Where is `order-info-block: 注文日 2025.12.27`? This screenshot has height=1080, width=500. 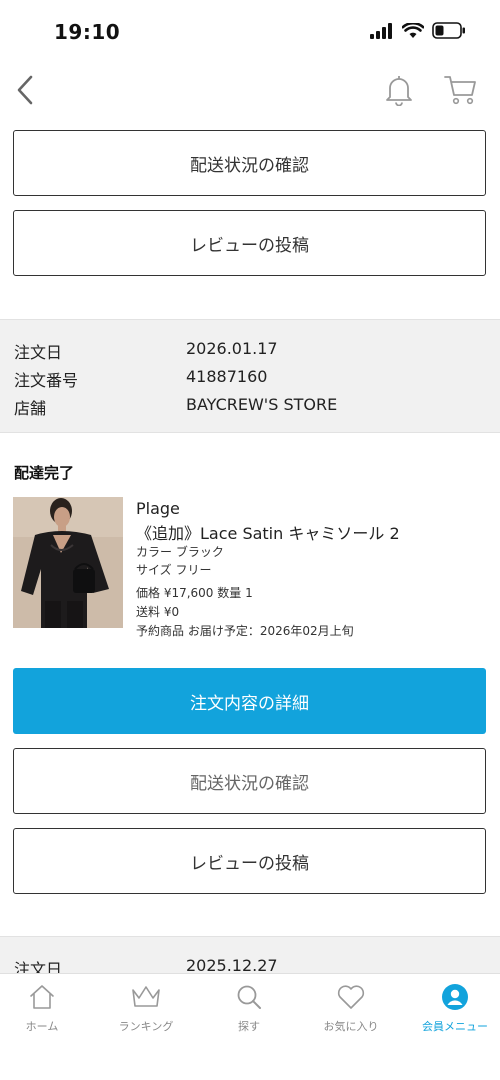
order-info-block: 注文日 2025.12.27 is located at coordinates (250, 957).